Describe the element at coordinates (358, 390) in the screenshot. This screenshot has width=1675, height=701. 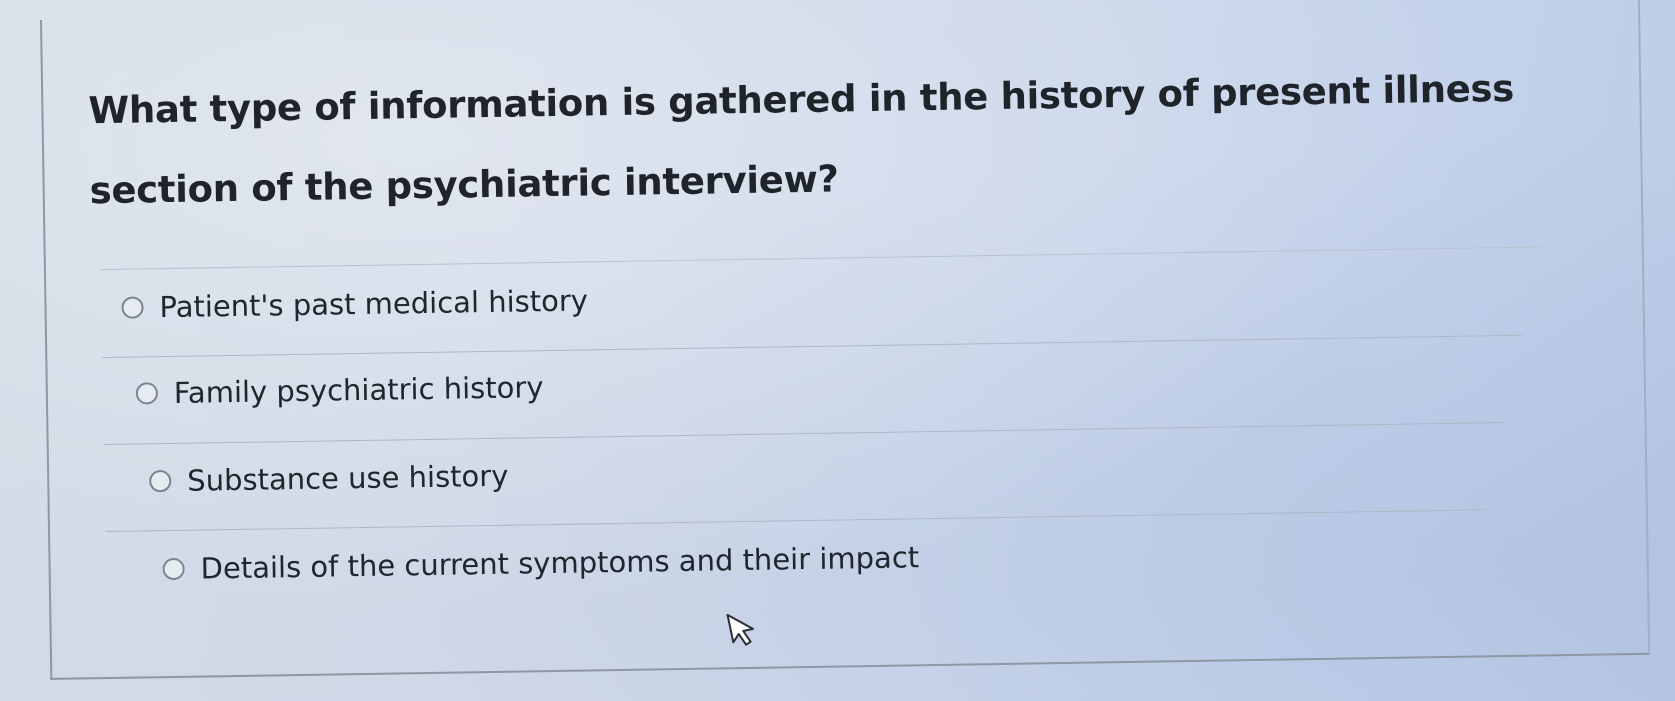
I see `answer-option-label: Family psychiatric history` at that location.